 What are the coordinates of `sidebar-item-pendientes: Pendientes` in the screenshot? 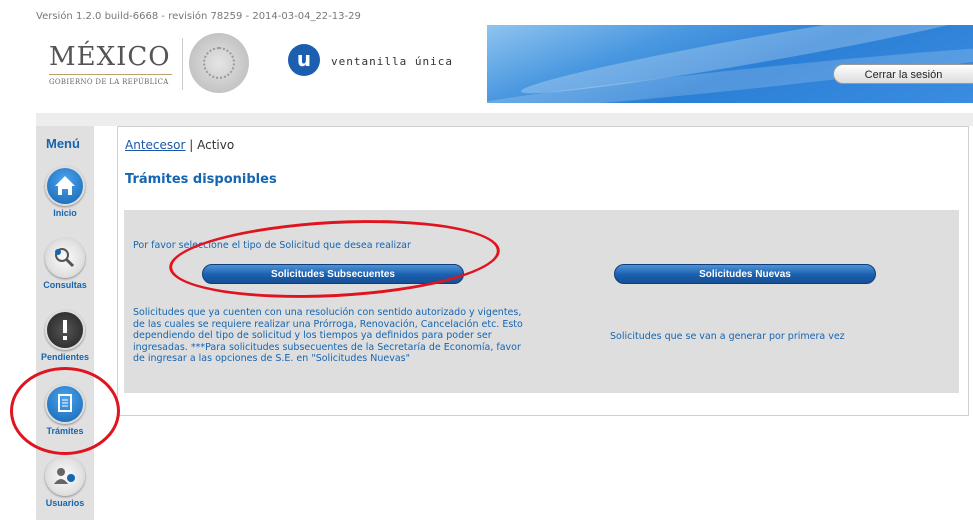 It's located at (65, 336).